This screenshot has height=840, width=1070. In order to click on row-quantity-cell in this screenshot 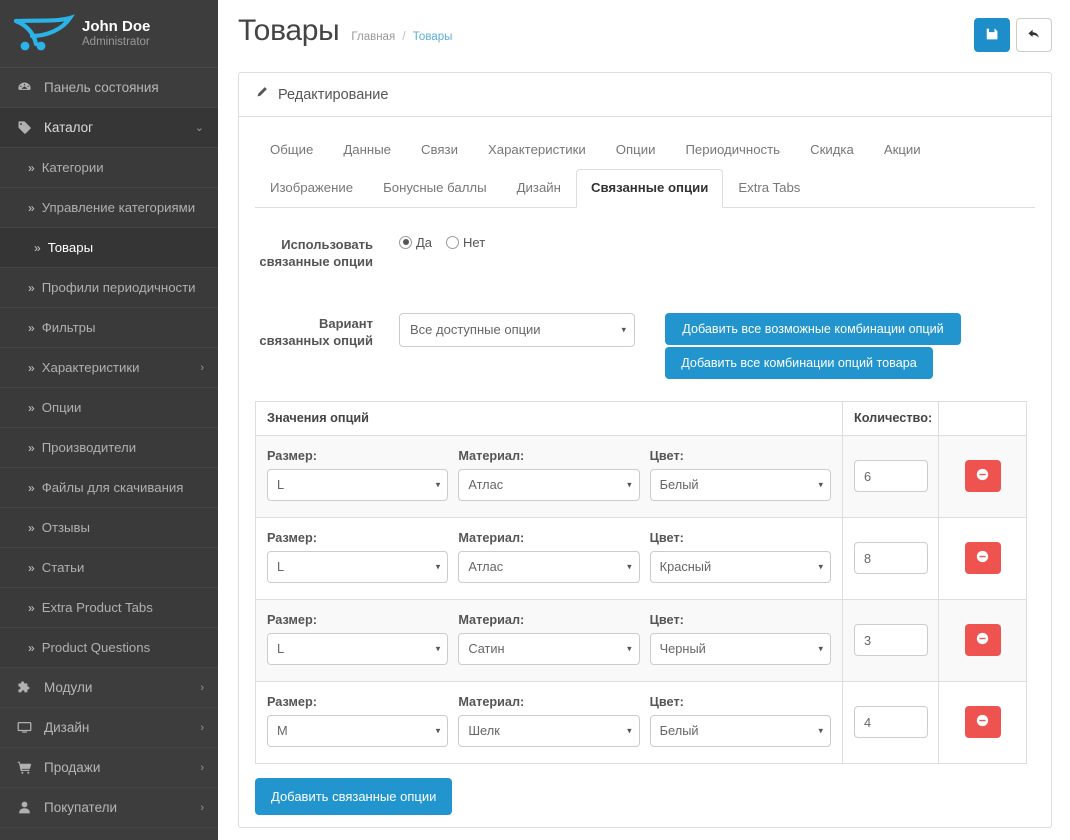, I will do `click(890, 640)`.